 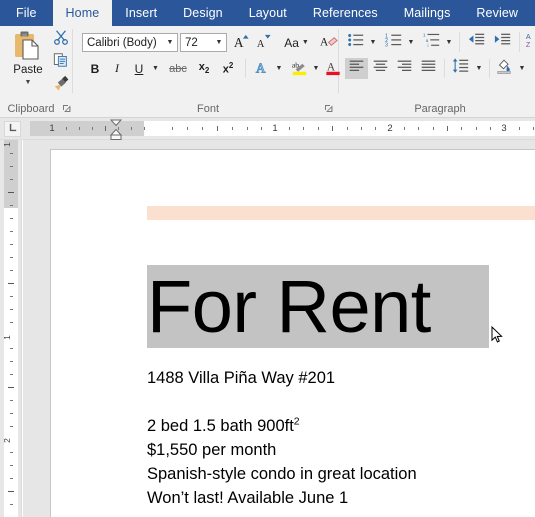 I want to click on vertical-ruler: 1 1 2, so click(x=11, y=328).